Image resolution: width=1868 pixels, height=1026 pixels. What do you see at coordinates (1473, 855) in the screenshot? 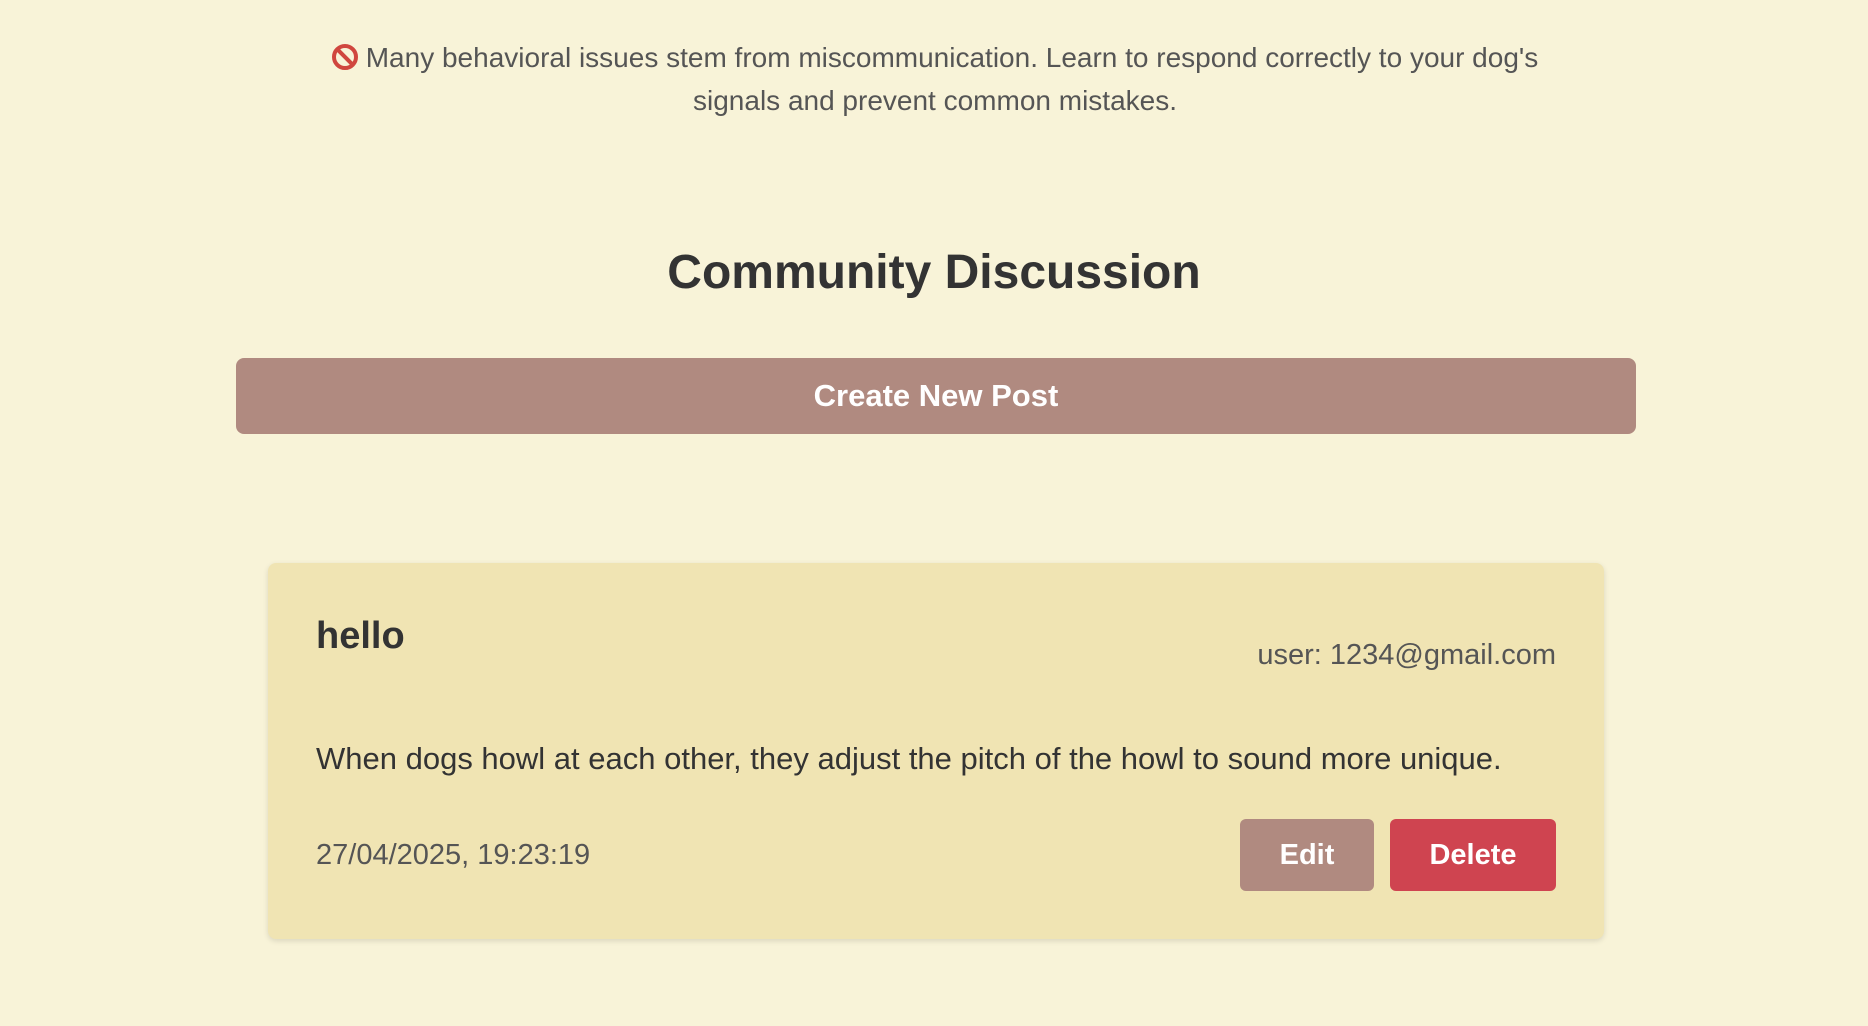
I see `delete-post-button: Delete` at bounding box center [1473, 855].